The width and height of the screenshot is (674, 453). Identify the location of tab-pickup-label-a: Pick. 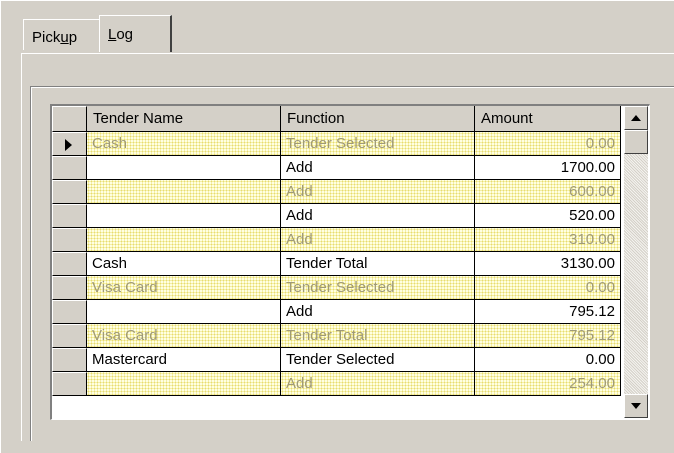
(46, 37).